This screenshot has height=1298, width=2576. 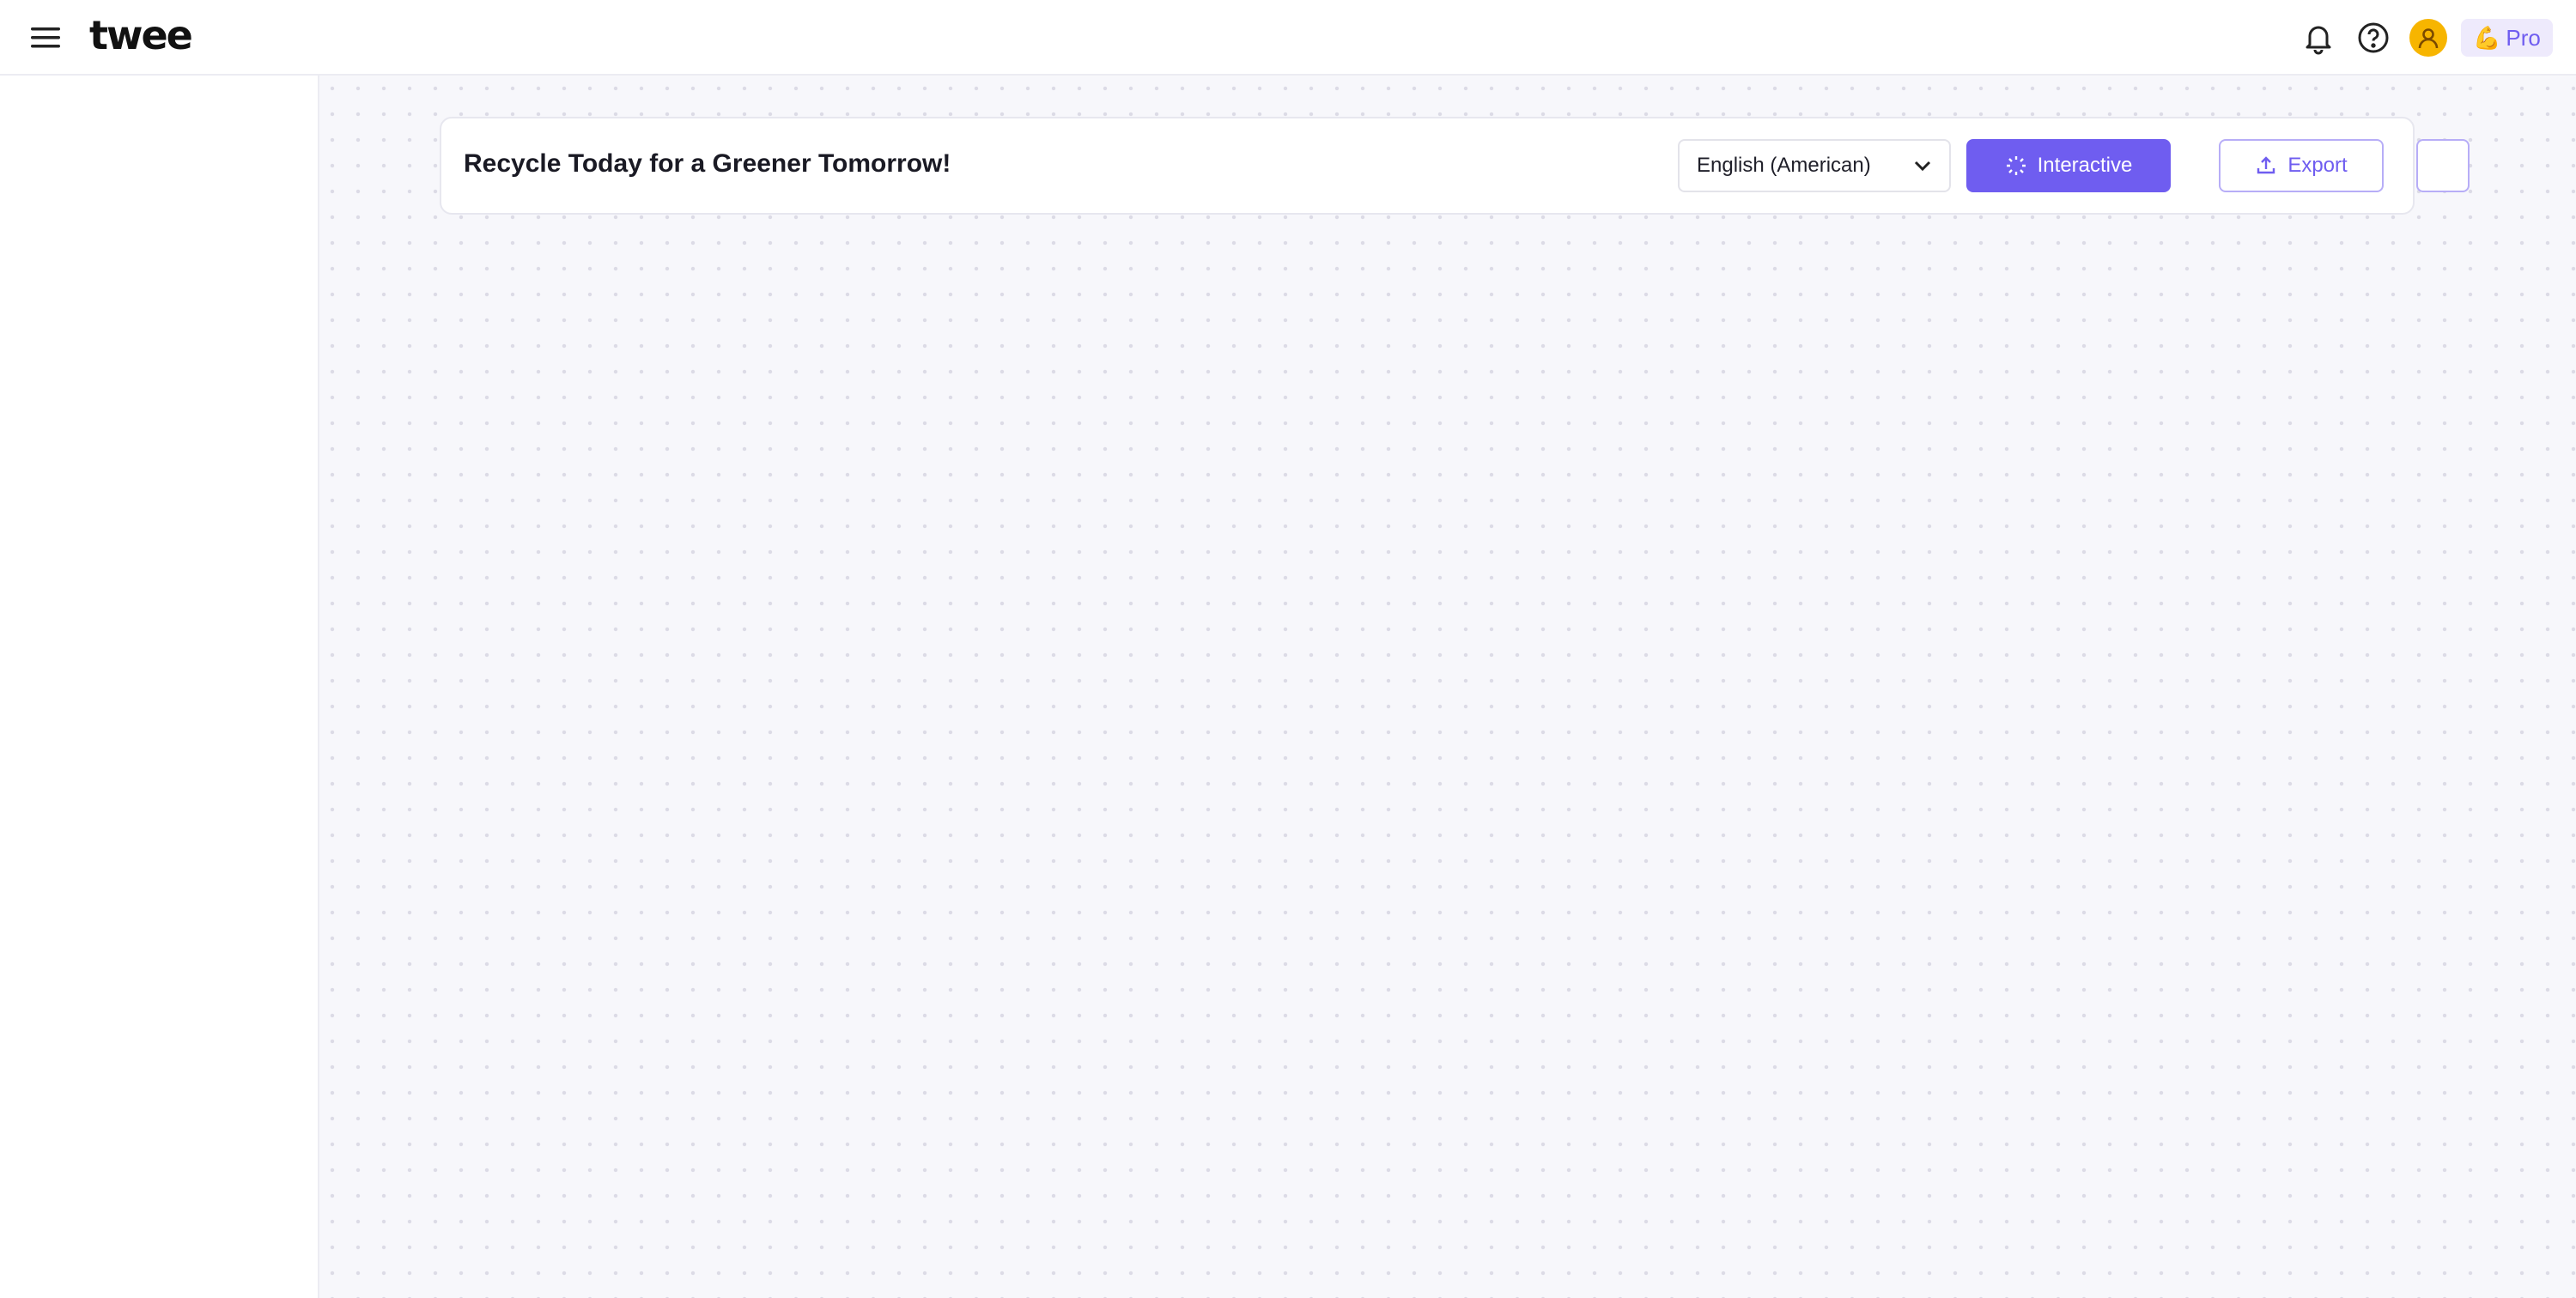 I want to click on user-avatar, so click(x=2428, y=38).